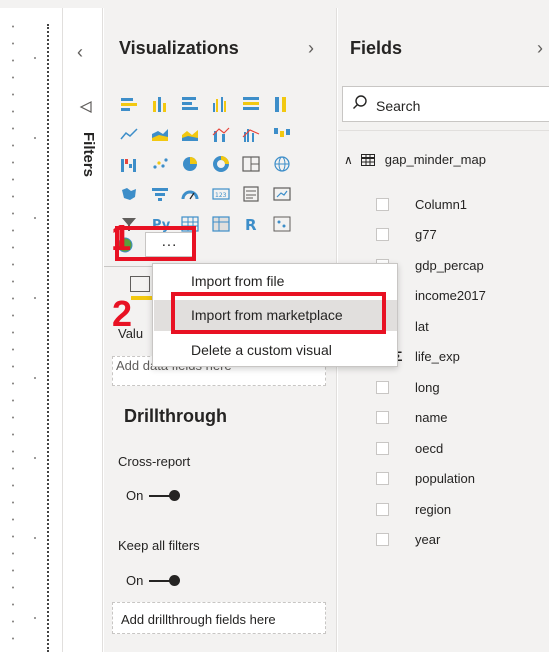 This screenshot has width=549, height=652. Describe the element at coordinates (251, 194) in the screenshot. I see `multi-row-card-icon` at that location.